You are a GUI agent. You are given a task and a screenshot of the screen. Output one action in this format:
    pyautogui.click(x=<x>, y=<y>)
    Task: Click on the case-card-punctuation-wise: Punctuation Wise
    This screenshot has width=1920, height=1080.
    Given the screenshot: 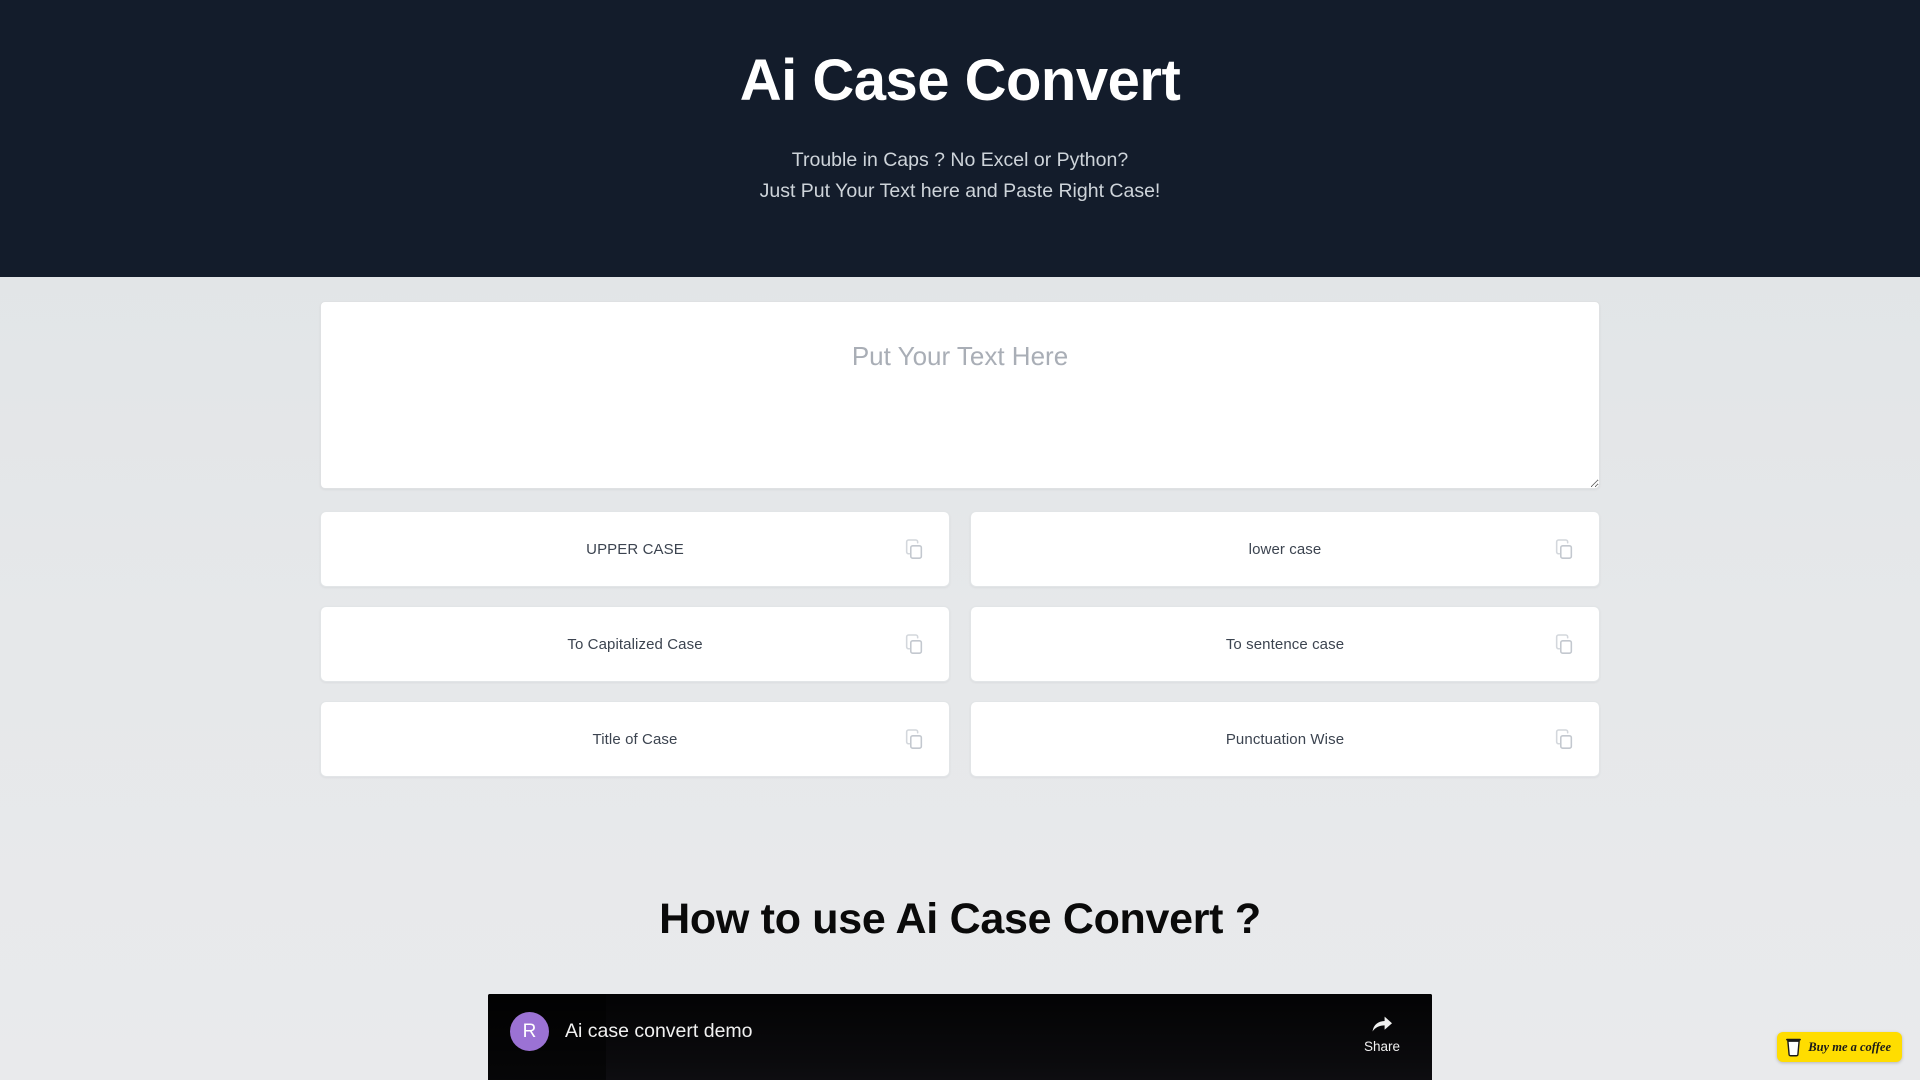 What is the action you would take?
    pyautogui.click(x=1285, y=739)
    